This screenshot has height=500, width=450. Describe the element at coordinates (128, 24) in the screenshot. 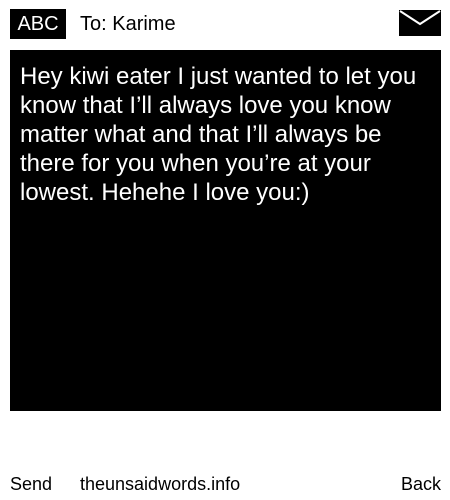

I see `recipient-label: To: Karime` at that location.